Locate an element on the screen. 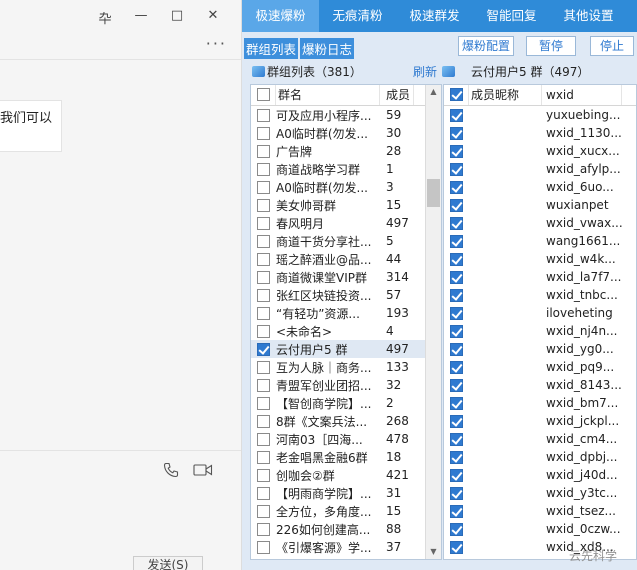 The height and width of the screenshot is (570, 637). pause-button: 暂停 is located at coordinates (551, 46).